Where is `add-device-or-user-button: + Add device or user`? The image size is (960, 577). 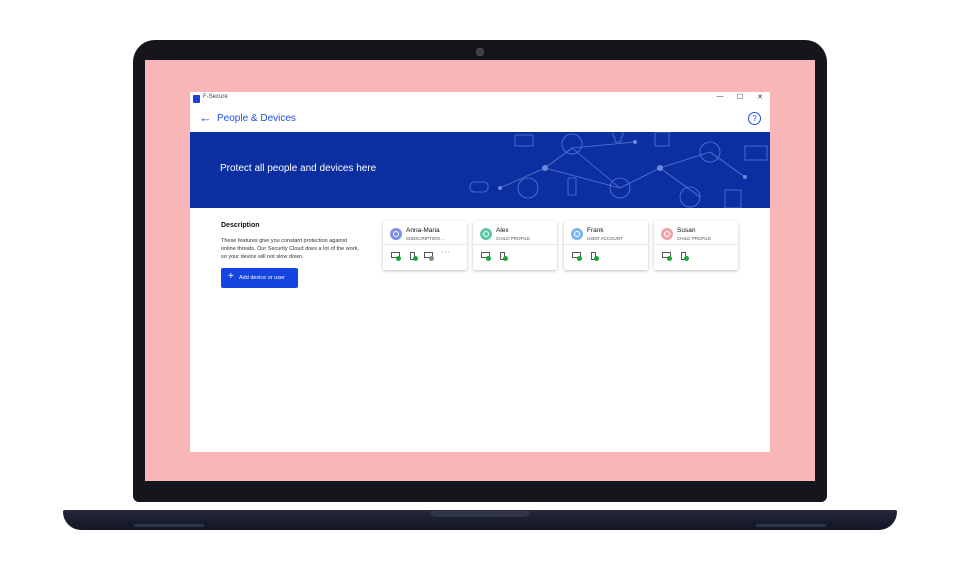 add-device-or-user-button: + Add device or user is located at coordinates (259, 278).